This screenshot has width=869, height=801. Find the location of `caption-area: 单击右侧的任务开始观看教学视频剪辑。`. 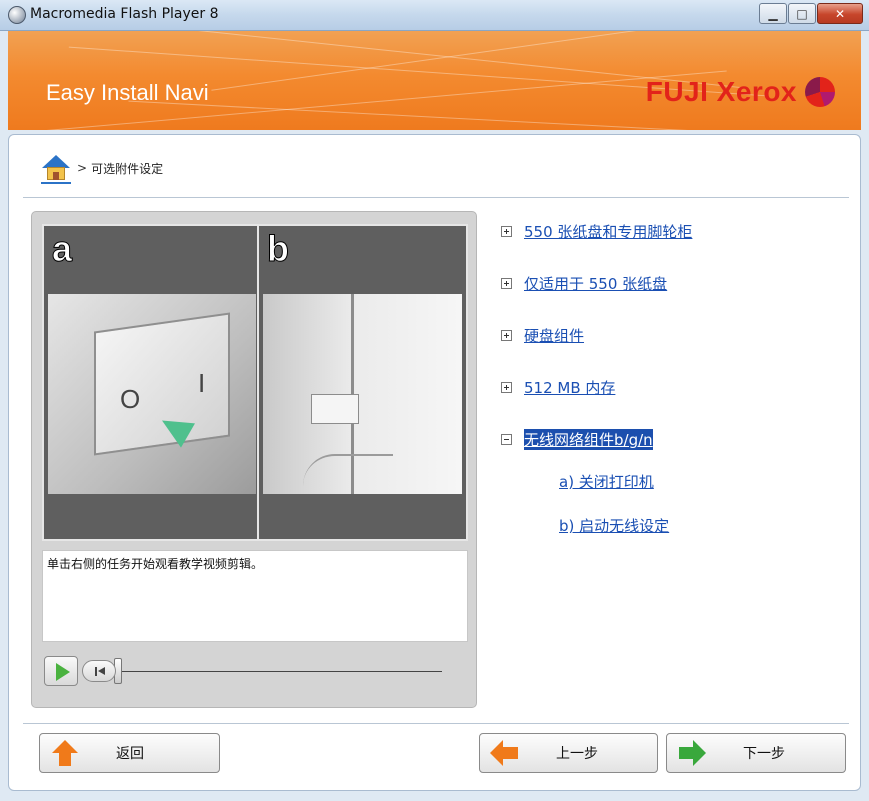

caption-area: 单击右侧的任务开始观看教学视频剪辑。 is located at coordinates (255, 596).